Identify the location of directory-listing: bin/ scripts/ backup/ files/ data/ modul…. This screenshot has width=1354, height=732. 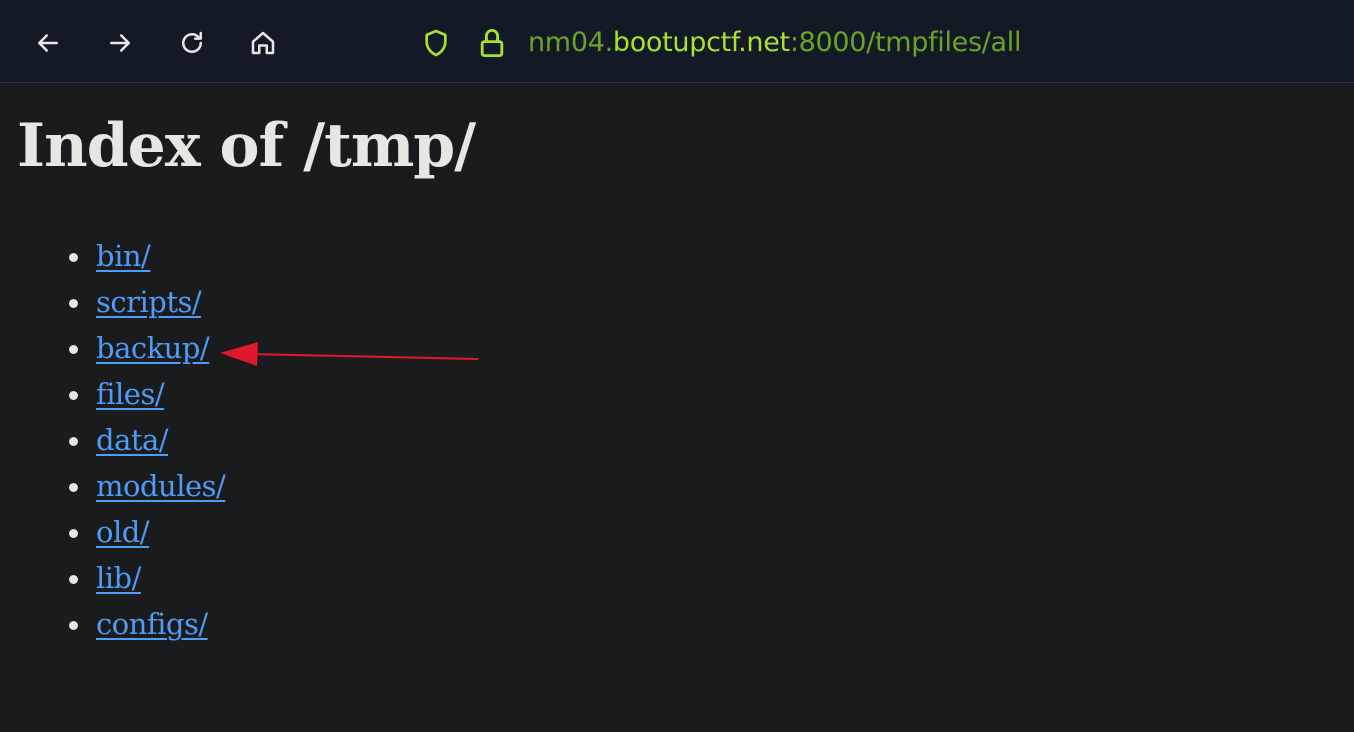
(113, 443).